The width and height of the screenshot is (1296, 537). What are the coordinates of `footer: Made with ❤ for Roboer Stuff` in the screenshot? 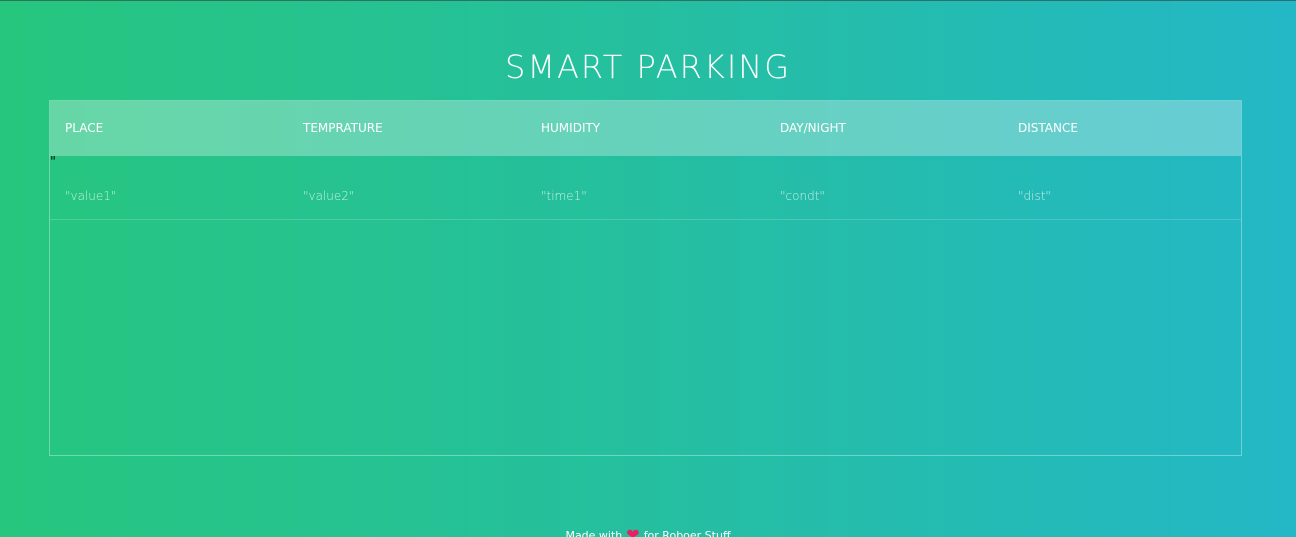 It's located at (648, 531).